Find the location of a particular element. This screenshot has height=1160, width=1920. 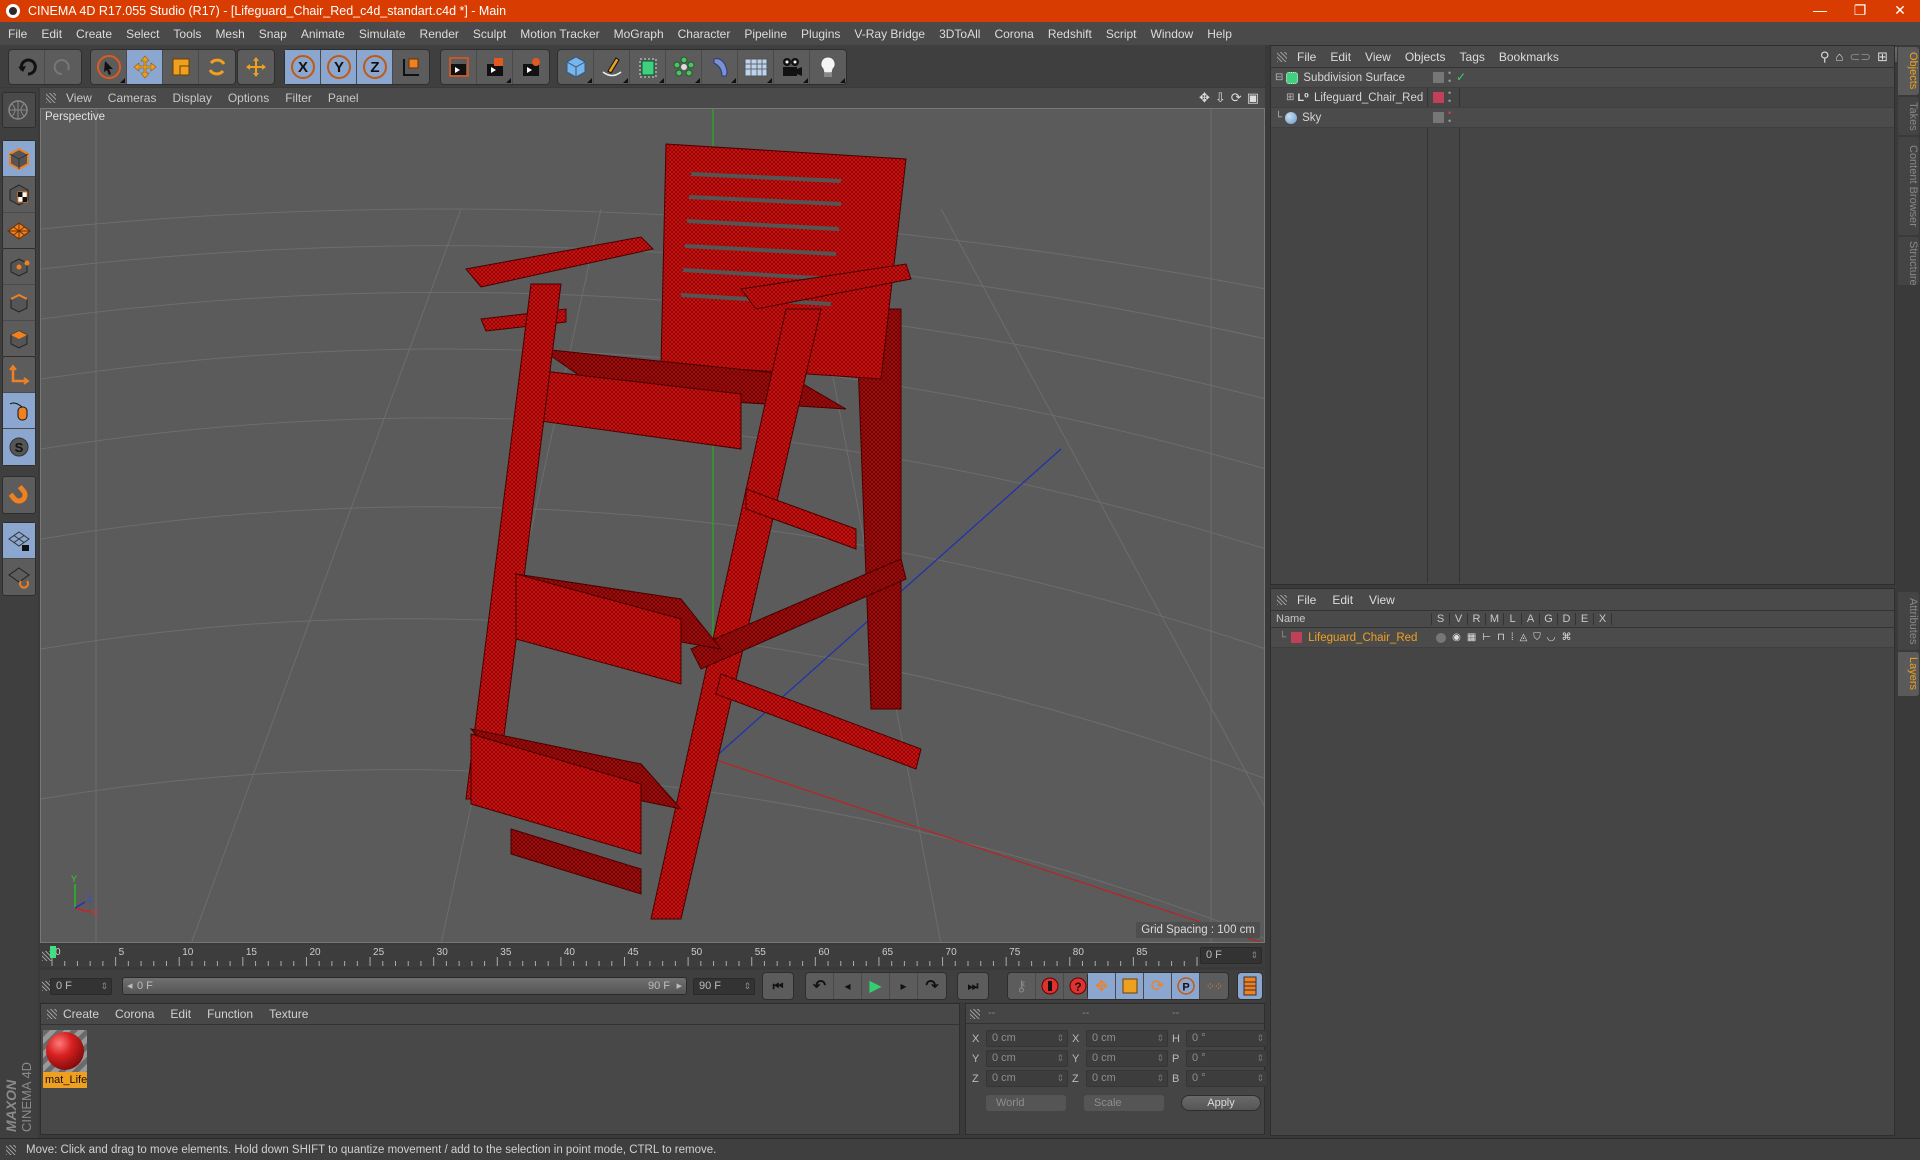

size-x-field: 0 cm is located at coordinates (1127, 1038).